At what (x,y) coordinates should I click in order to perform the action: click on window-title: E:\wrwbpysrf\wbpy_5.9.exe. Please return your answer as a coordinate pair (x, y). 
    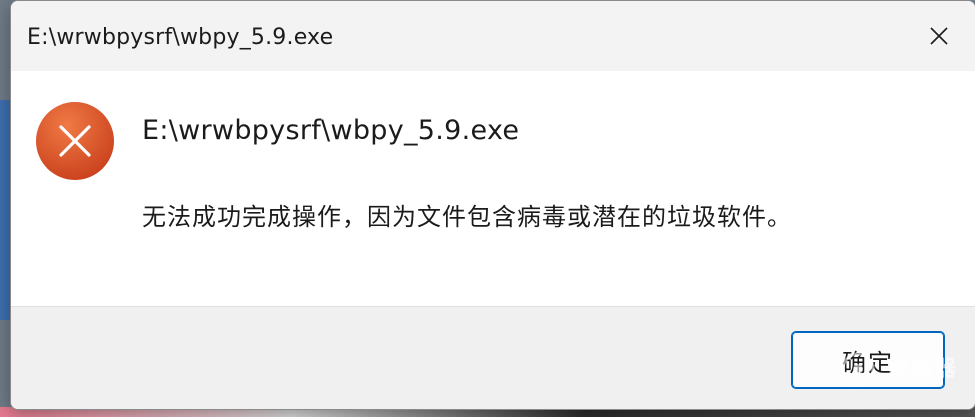
    Looking at the image, I should click on (180, 37).